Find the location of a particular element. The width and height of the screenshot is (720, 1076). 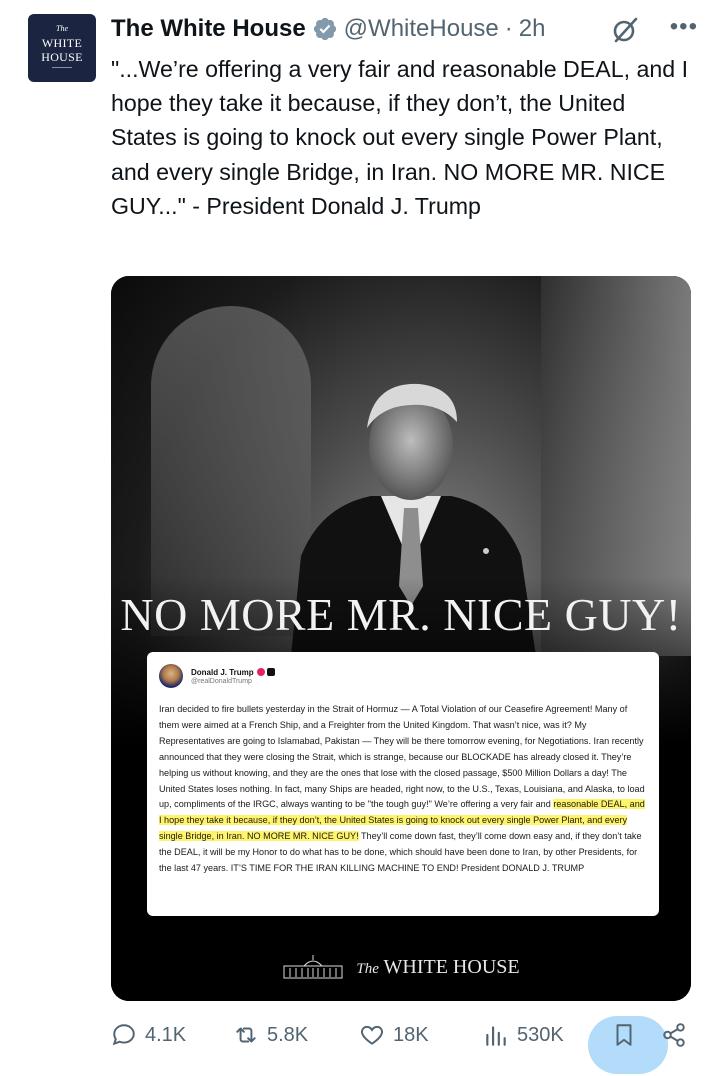

account-handle: @WhiteHouse is located at coordinates (421, 29).